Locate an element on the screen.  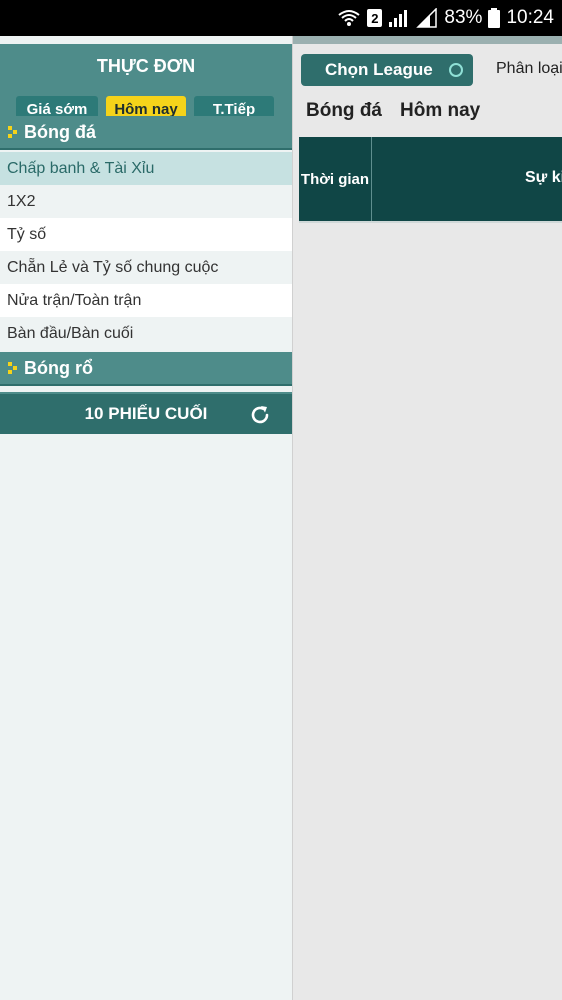
odds-table-header: Thời gian Sự kiện is located at coordinates (430, 179).